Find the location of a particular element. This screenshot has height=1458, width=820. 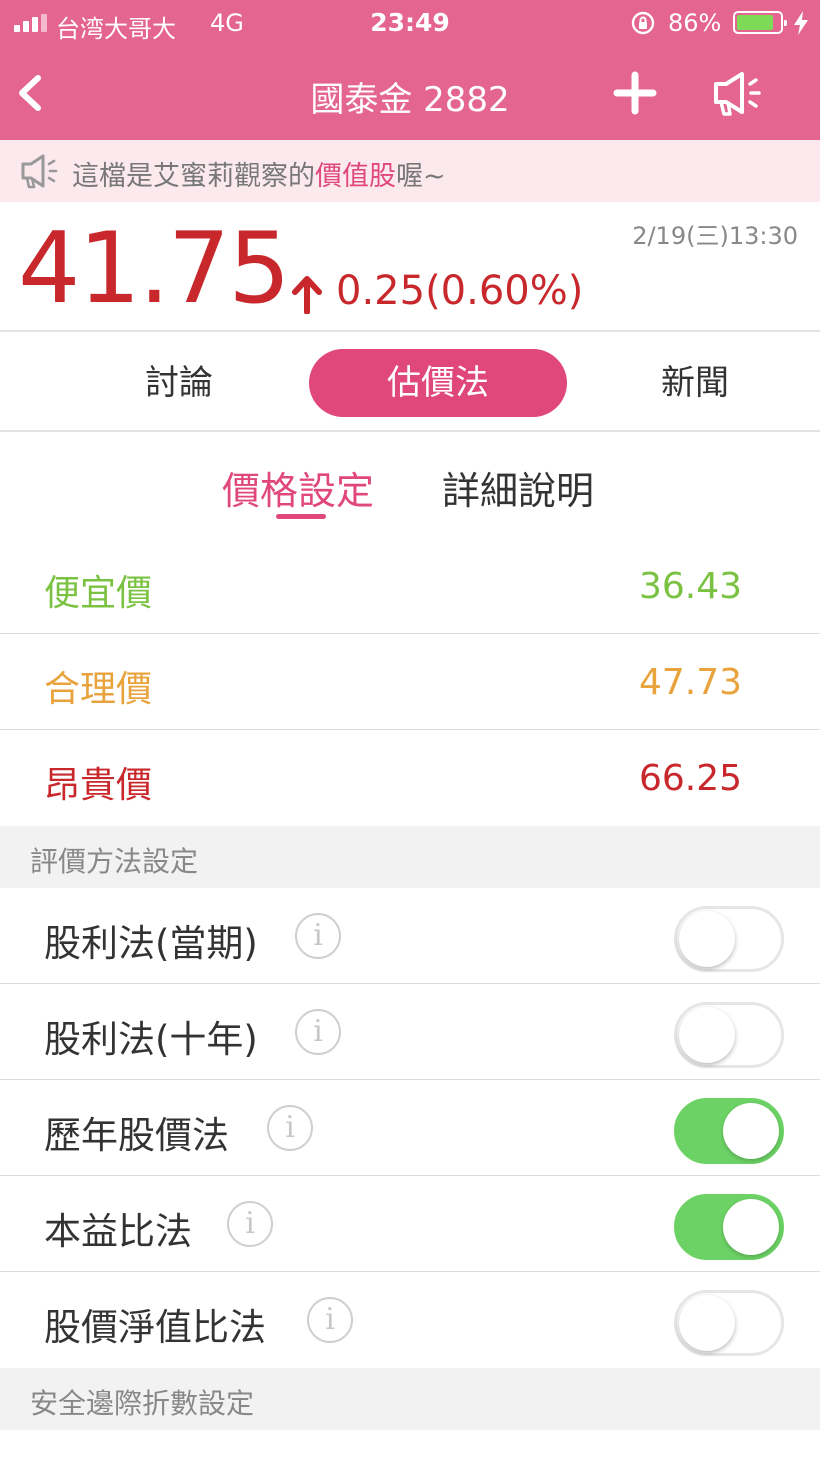

price-change: 0.25(0.60%) is located at coordinates (460, 291).